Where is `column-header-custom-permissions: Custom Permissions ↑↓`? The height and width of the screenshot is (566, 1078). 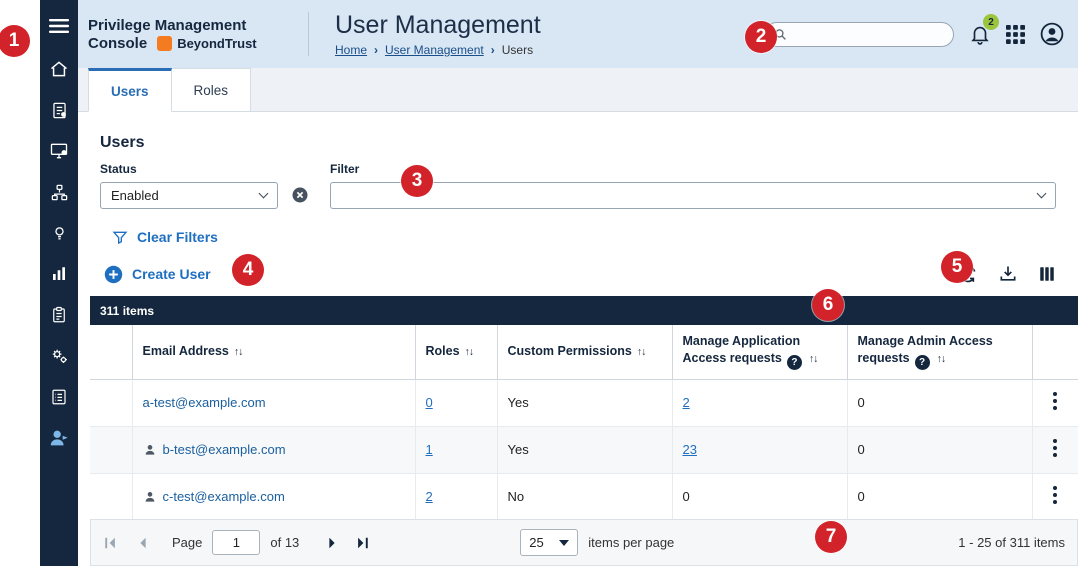
column-header-custom-permissions: Custom Permissions ↑↓ is located at coordinates (584, 352).